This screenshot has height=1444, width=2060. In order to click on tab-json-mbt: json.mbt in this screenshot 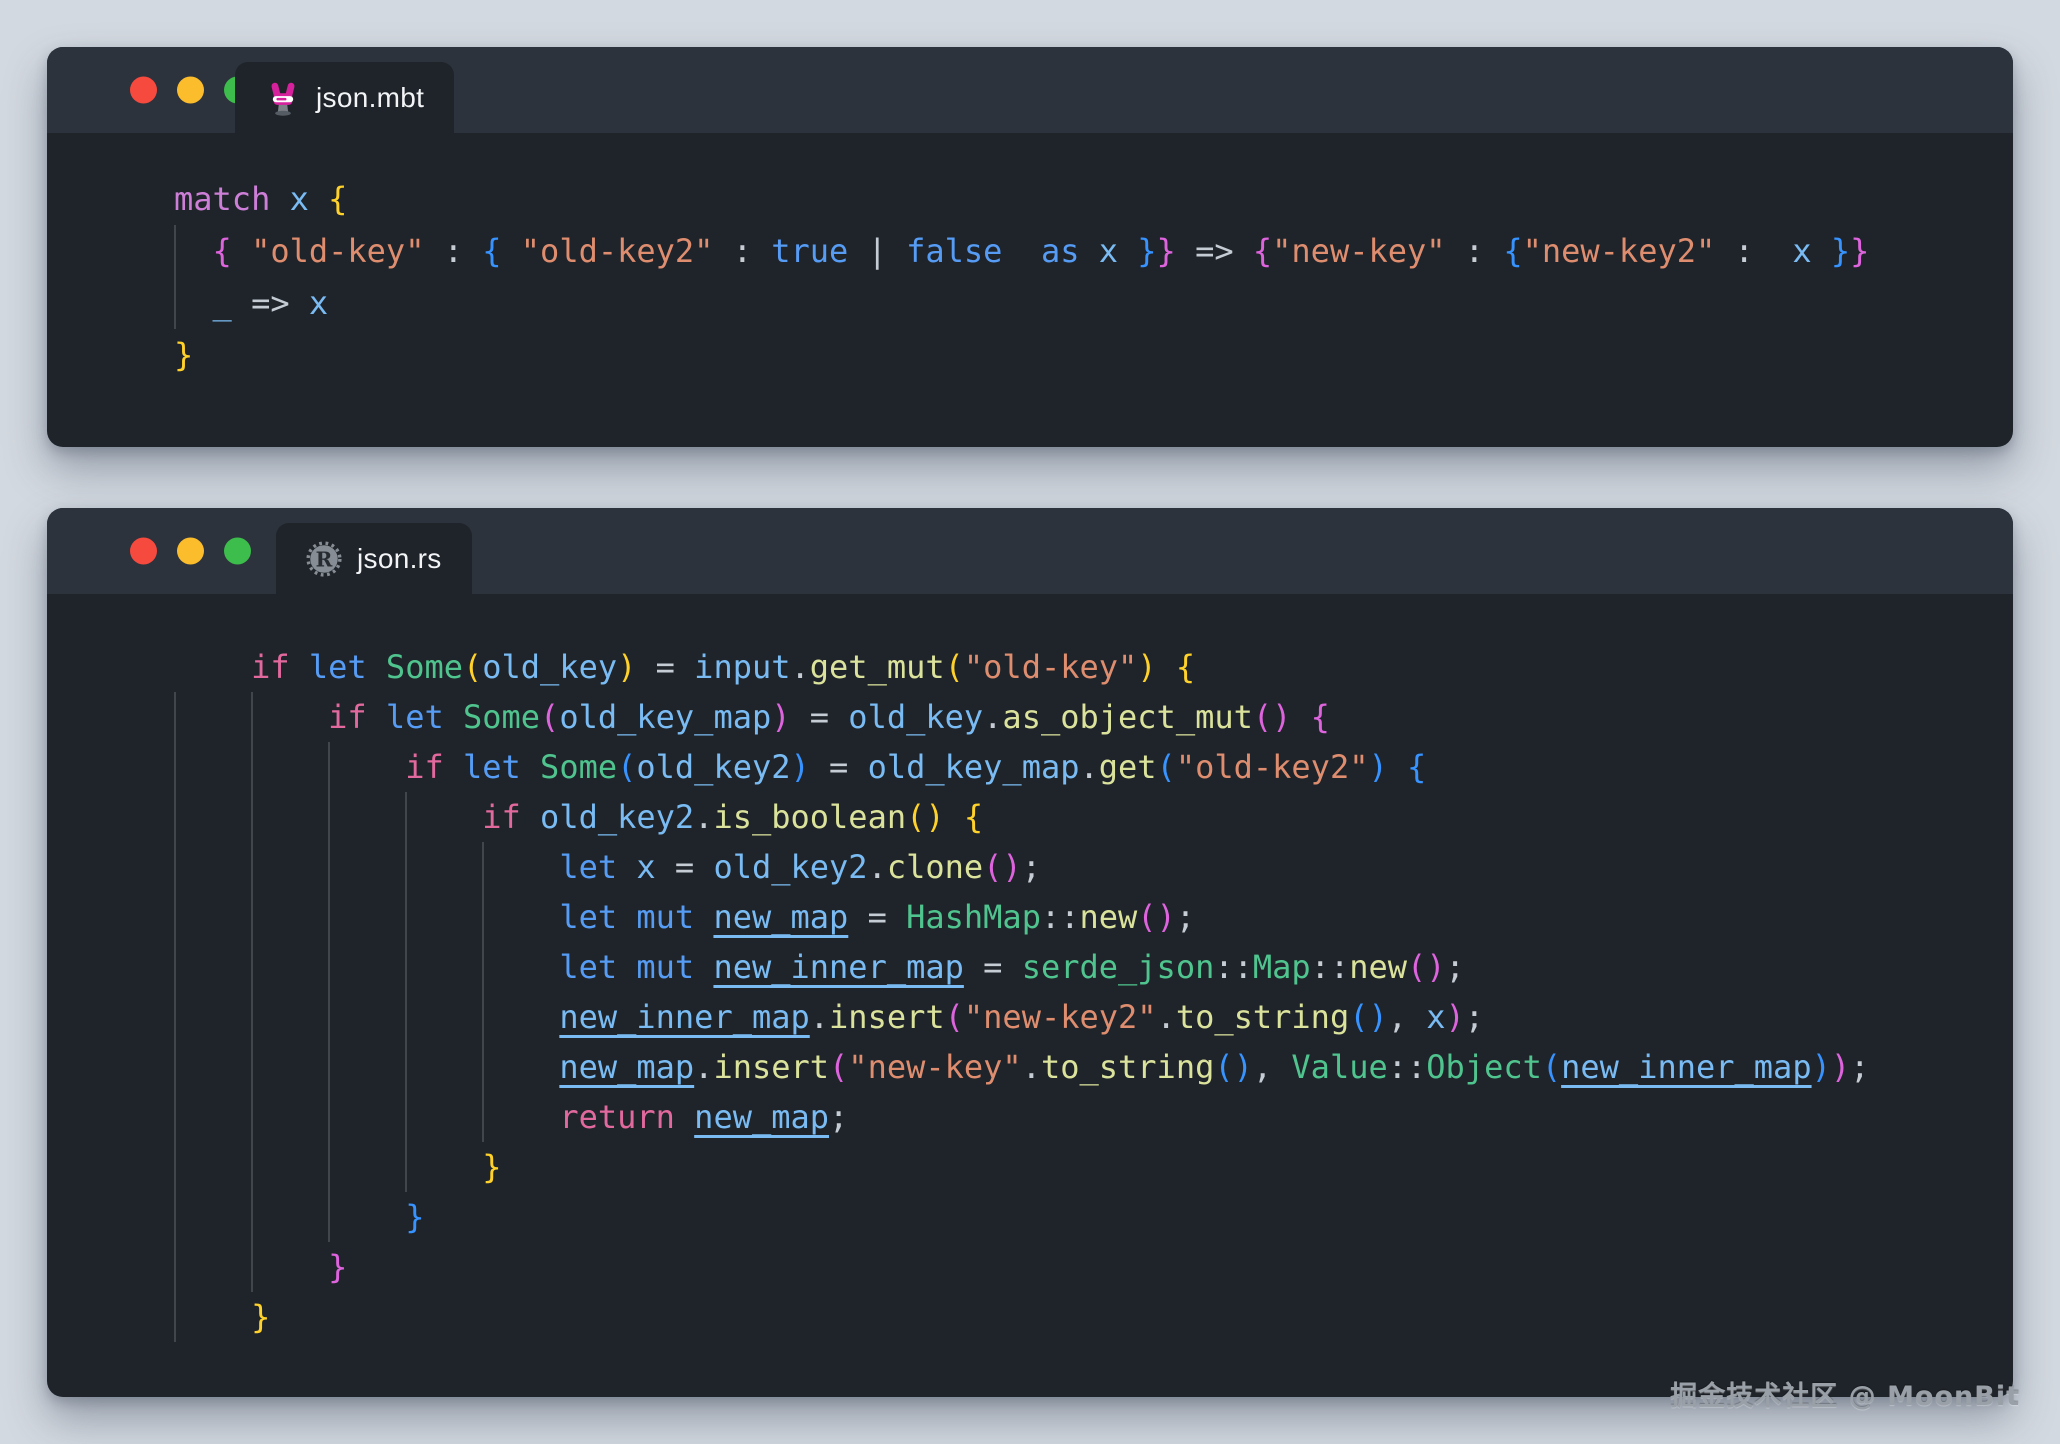, I will do `click(345, 97)`.